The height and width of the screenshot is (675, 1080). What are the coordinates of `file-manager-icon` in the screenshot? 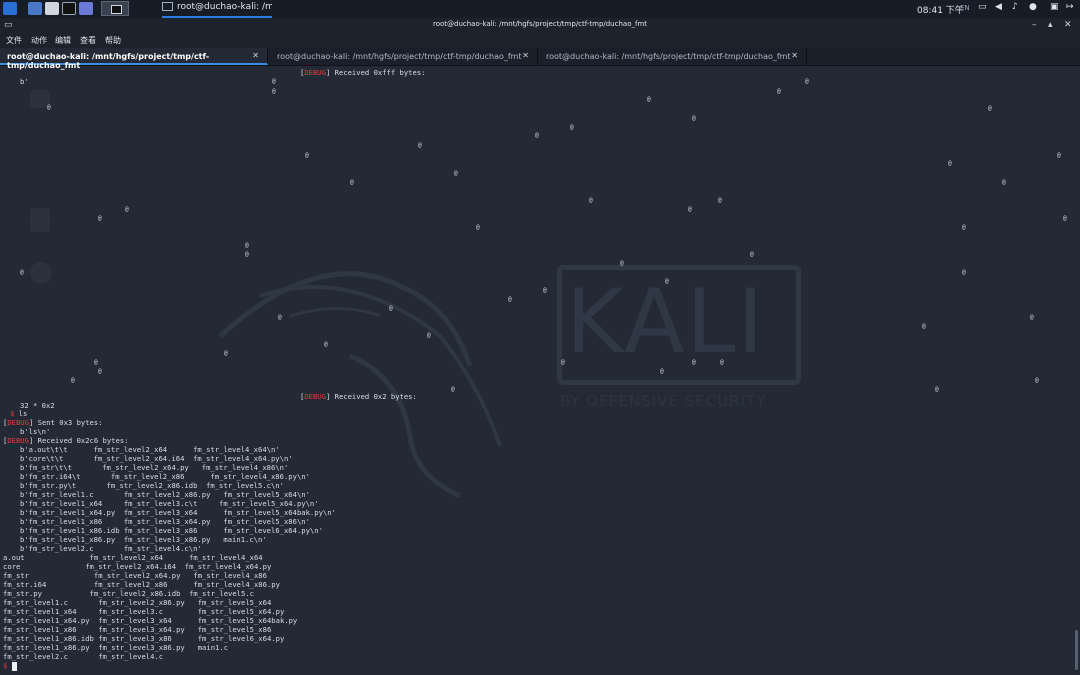 It's located at (52, 8).